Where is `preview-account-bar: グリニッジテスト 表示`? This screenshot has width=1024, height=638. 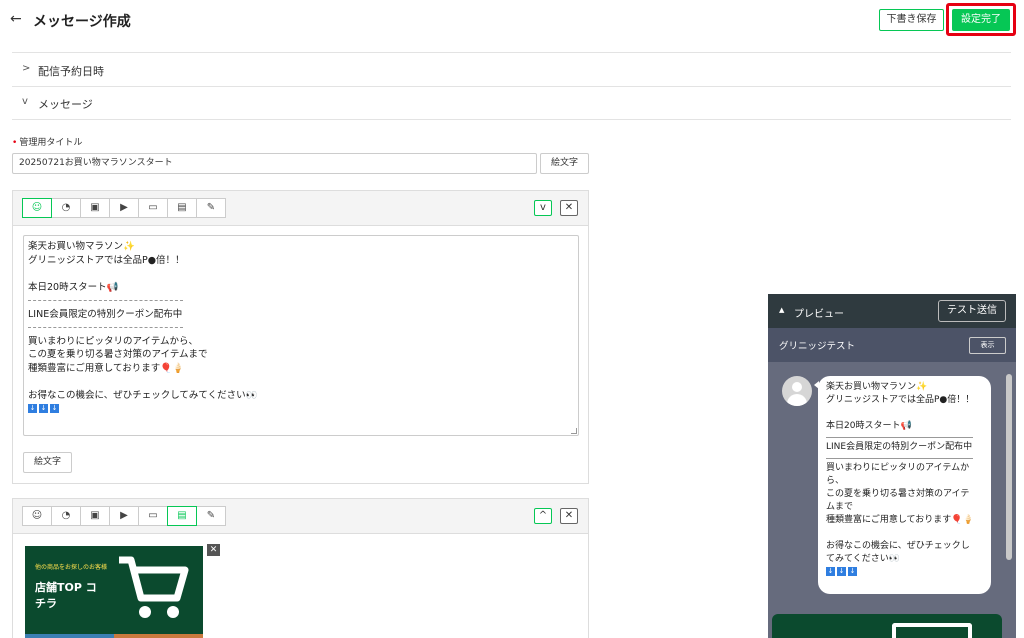 preview-account-bar: グリニッジテスト 表示 is located at coordinates (892, 345).